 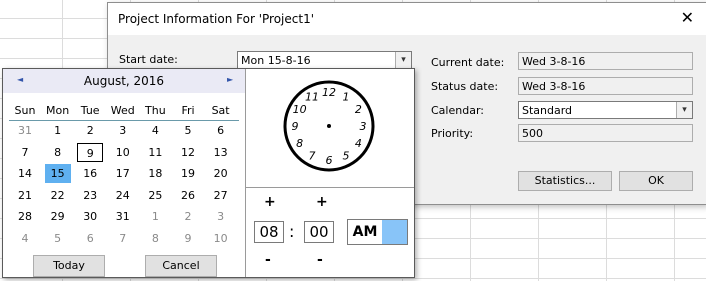 What do you see at coordinates (216, 19) in the screenshot?
I see `dialog-title: Project Information For 'Project1'` at bounding box center [216, 19].